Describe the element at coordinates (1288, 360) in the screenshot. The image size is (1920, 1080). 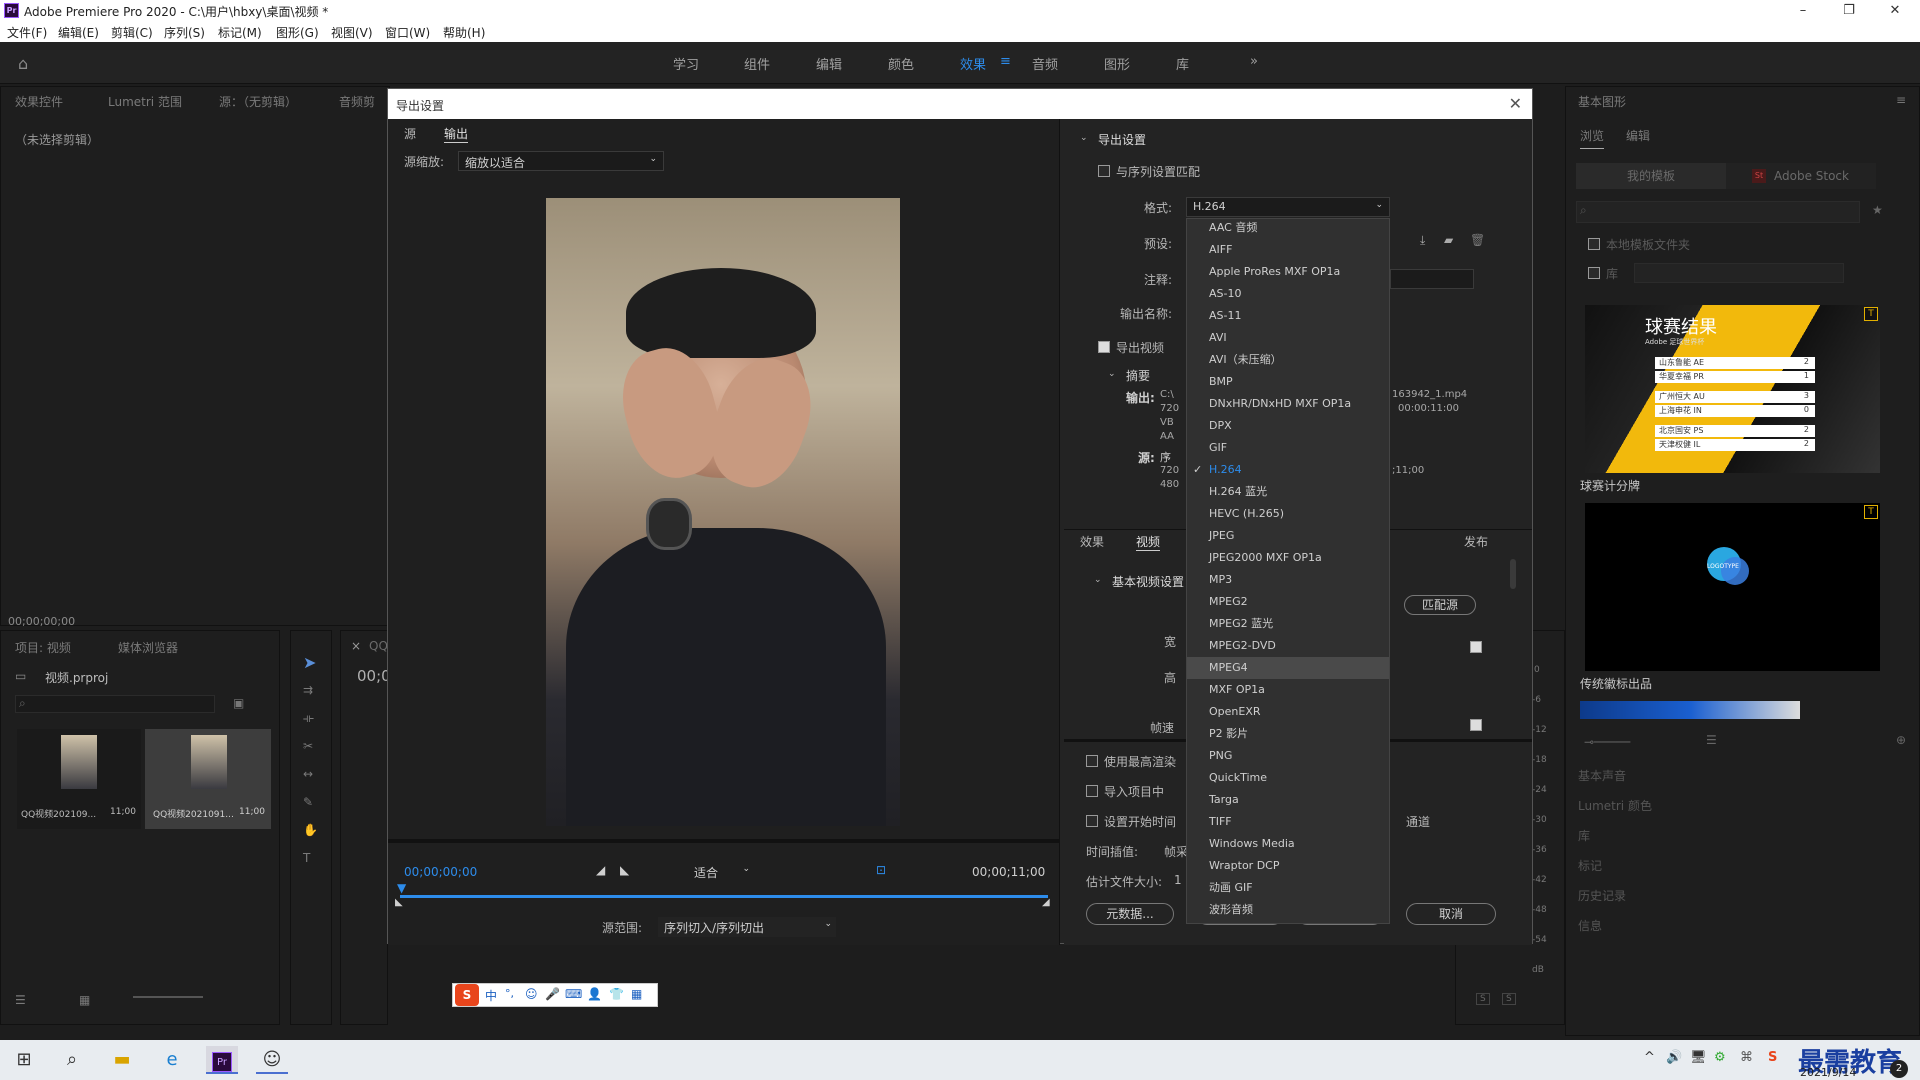
I see `format-option: AVI（未压缩）` at that location.